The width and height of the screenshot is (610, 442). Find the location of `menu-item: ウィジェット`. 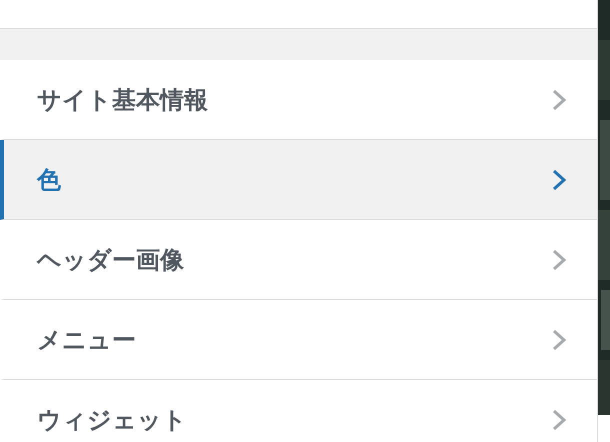

menu-item: ウィジェット is located at coordinates (298, 411).